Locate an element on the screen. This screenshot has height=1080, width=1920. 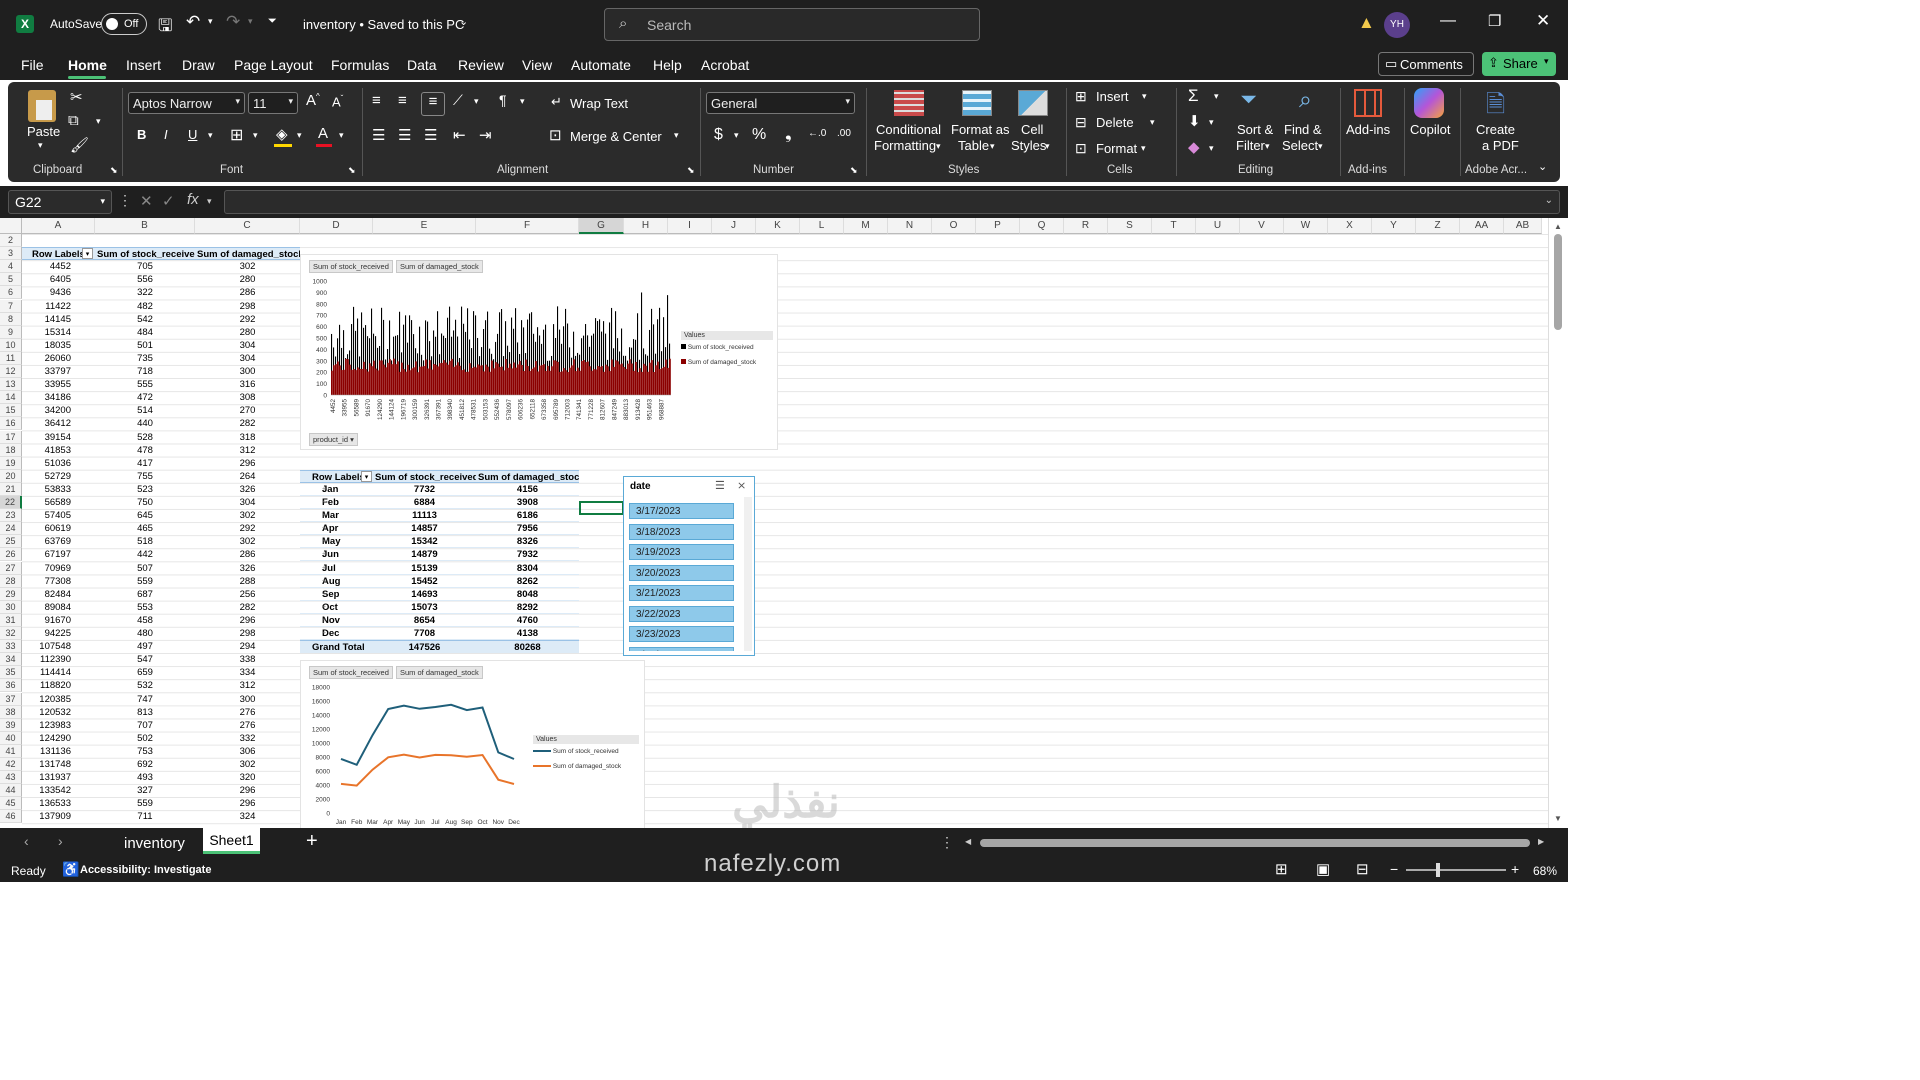
normal-view-icon: ⊞ is located at coordinates (1281, 869).